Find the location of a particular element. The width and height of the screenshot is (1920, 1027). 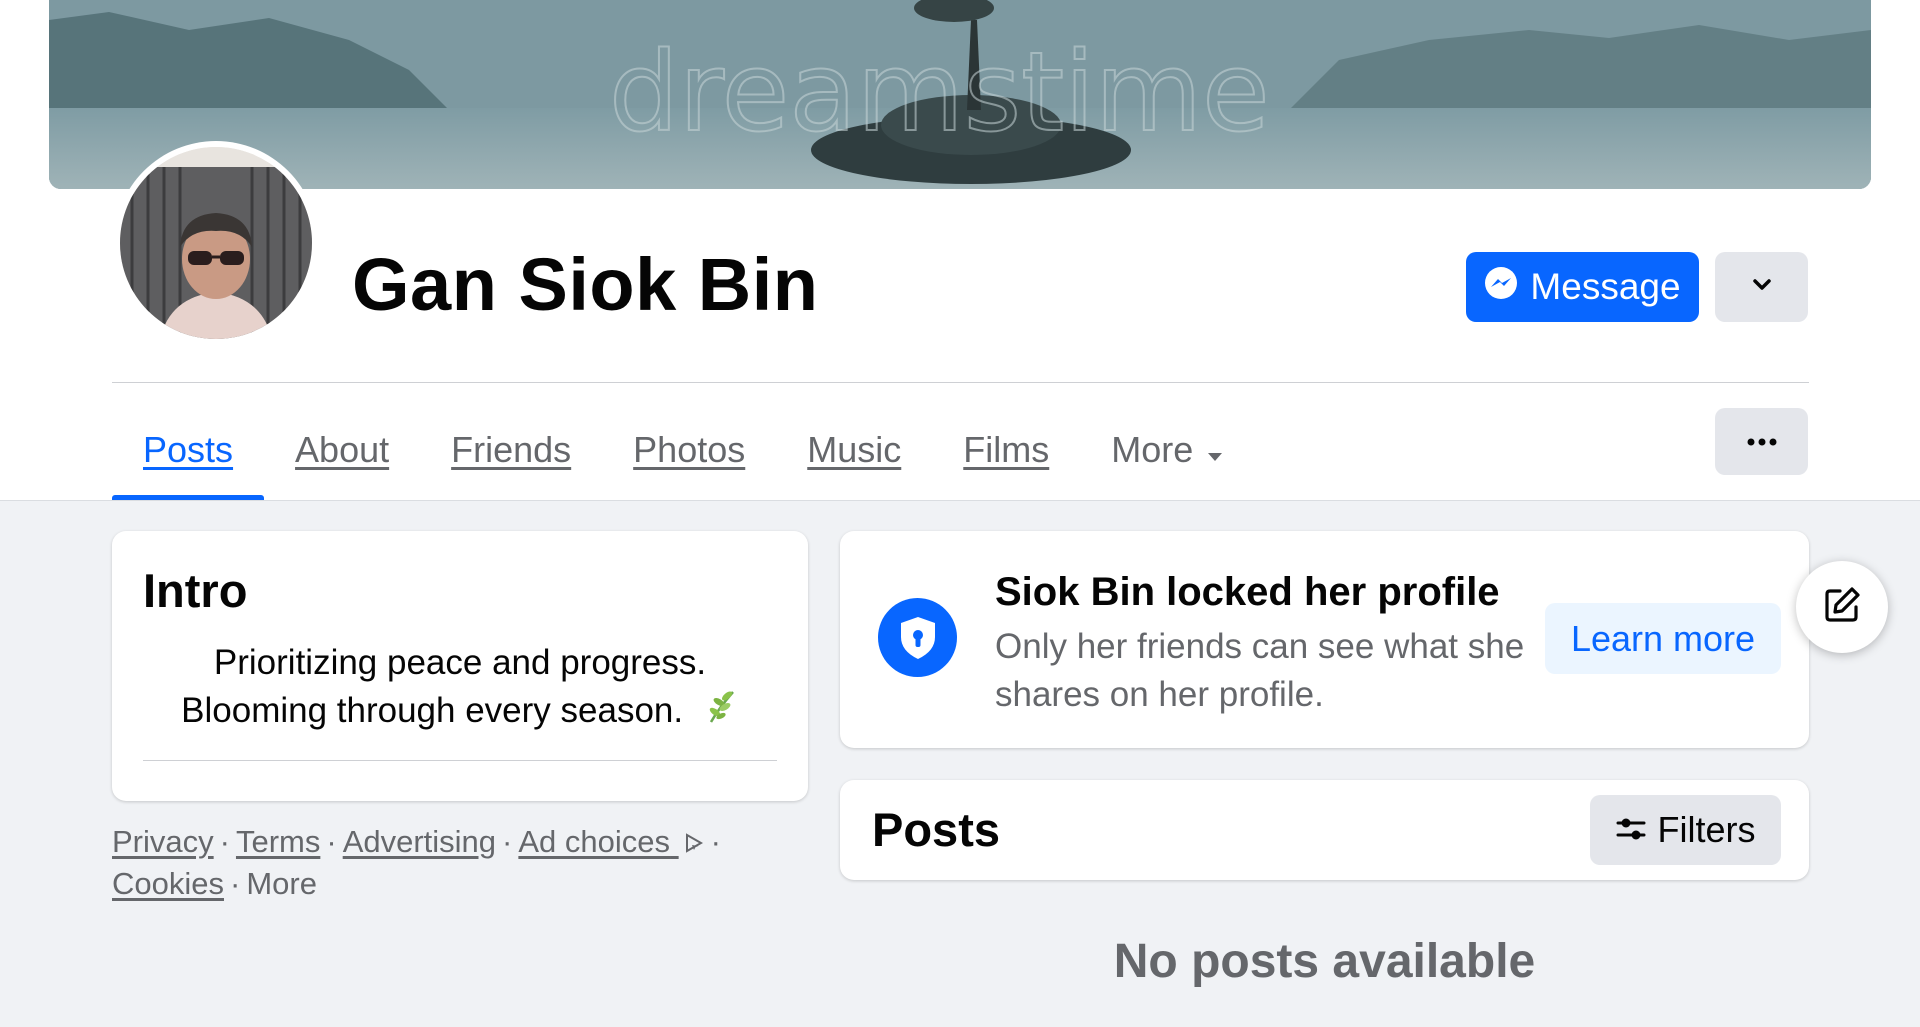

avatar is located at coordinates (216, 243).